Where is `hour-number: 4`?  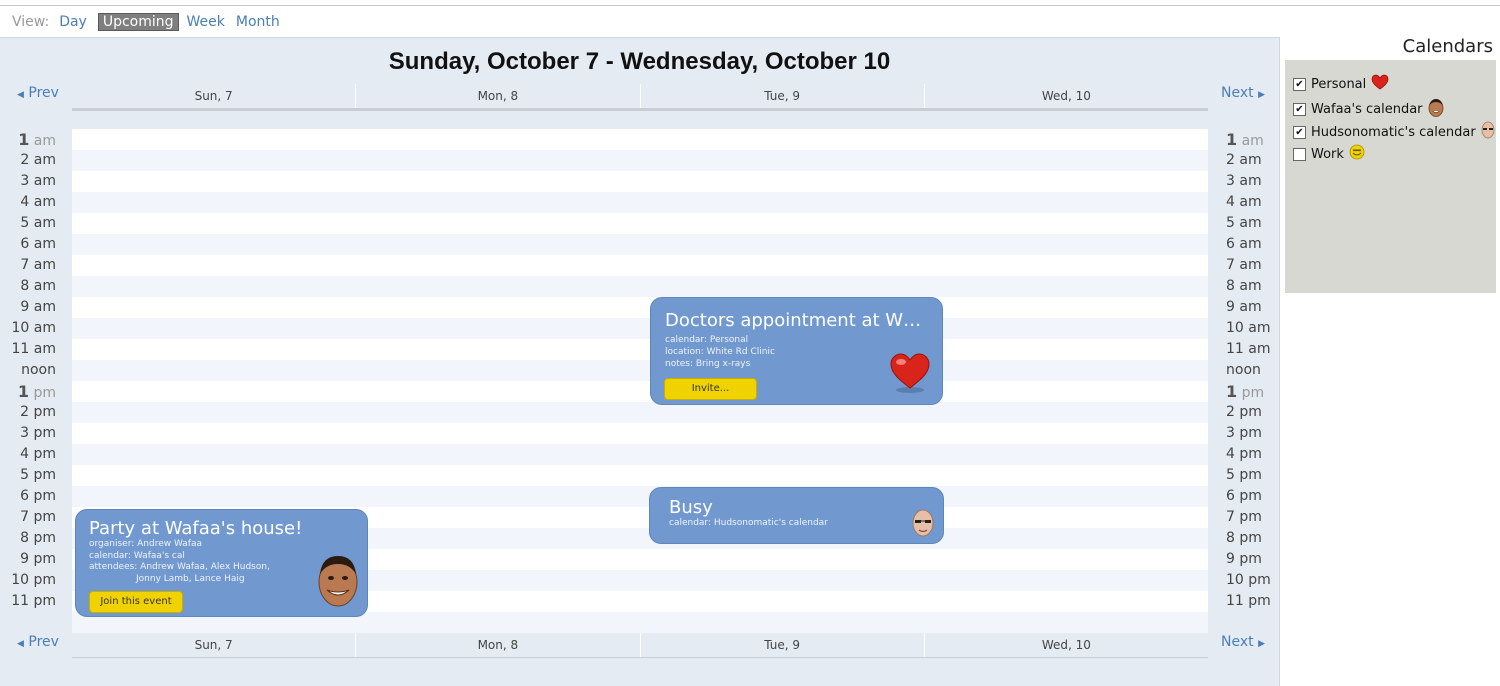 hour-number: 4 is located at coordinates (1230, 454).